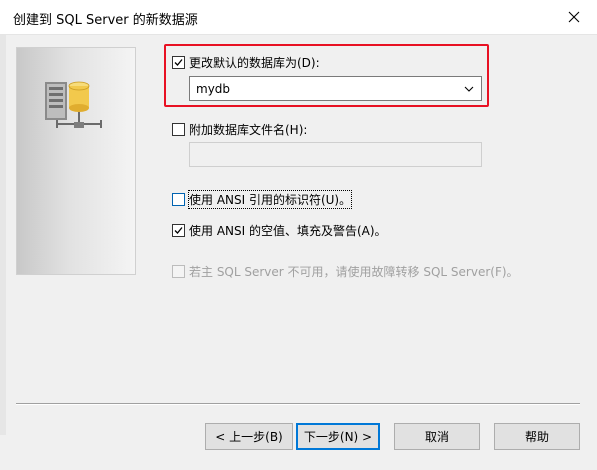 This screenshot has width=597, height=470. Describe the element at coordinates (213, 88) in the screenshot. I see `default-db-value: mydb` at that location.